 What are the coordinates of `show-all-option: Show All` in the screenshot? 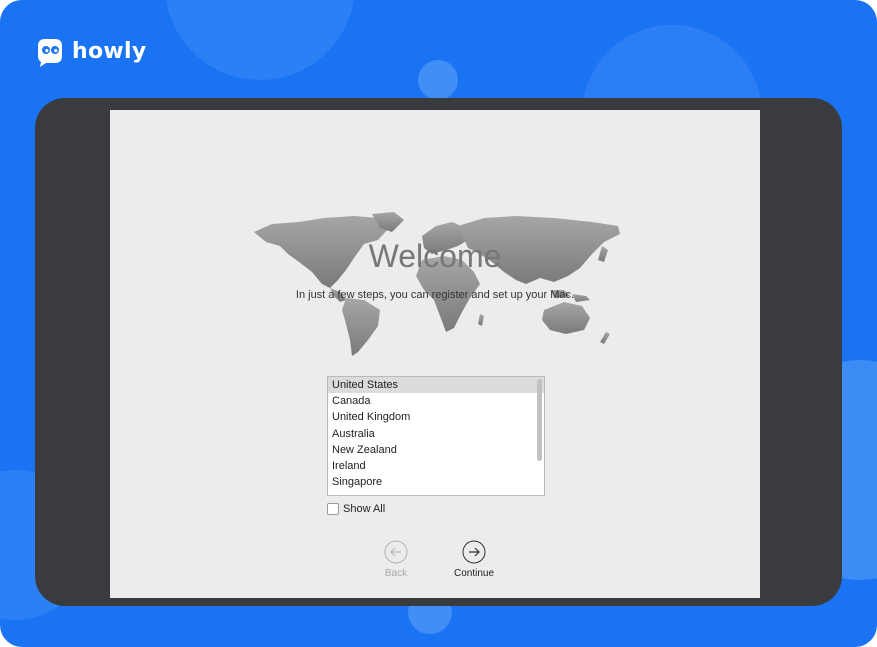 It's located at (356, 509).